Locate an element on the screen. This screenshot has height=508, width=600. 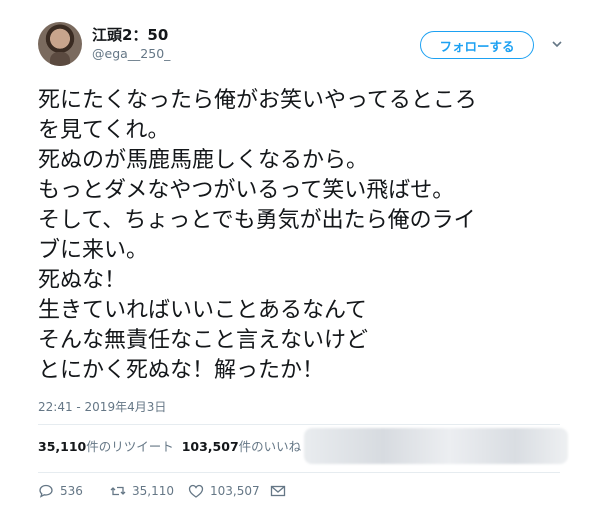
tweet-line: ブに来い。 is located at coordinates (93, 250).